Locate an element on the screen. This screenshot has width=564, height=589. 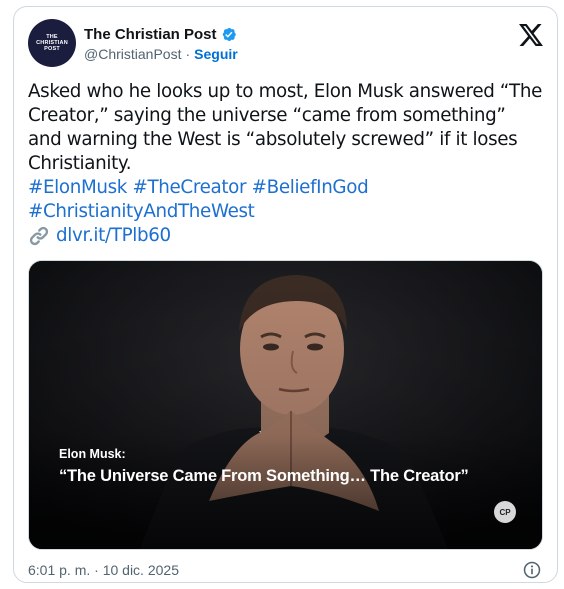
link-url: dlvr.it/TPlb60 is located at coordinates (113, 236).